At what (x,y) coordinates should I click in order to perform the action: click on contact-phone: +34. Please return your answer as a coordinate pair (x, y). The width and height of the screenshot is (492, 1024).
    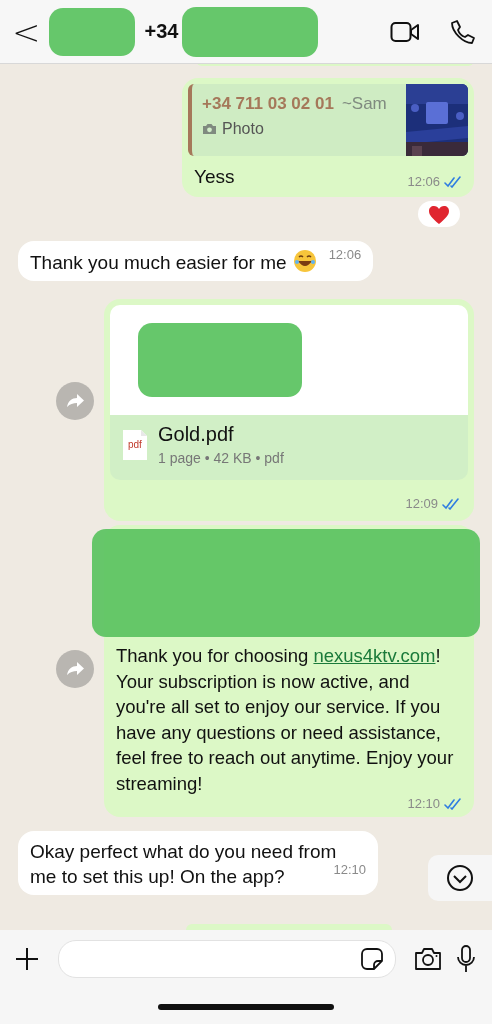
    Looking at the image, I should click on (161, 31).